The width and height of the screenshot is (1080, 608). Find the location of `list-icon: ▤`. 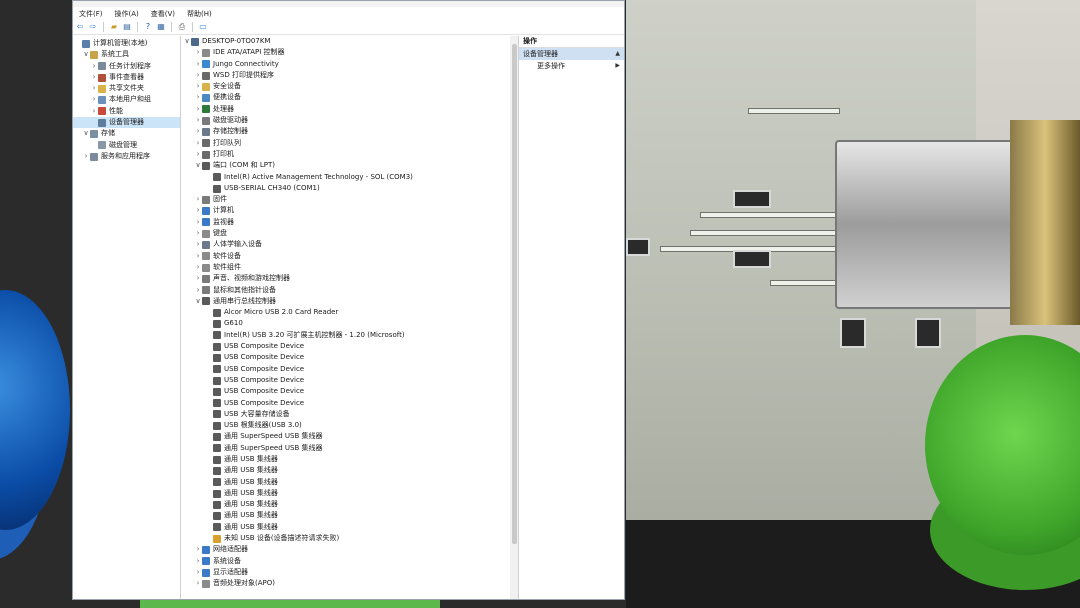

list-icon: ▤ is located at coordinates (127, 27).